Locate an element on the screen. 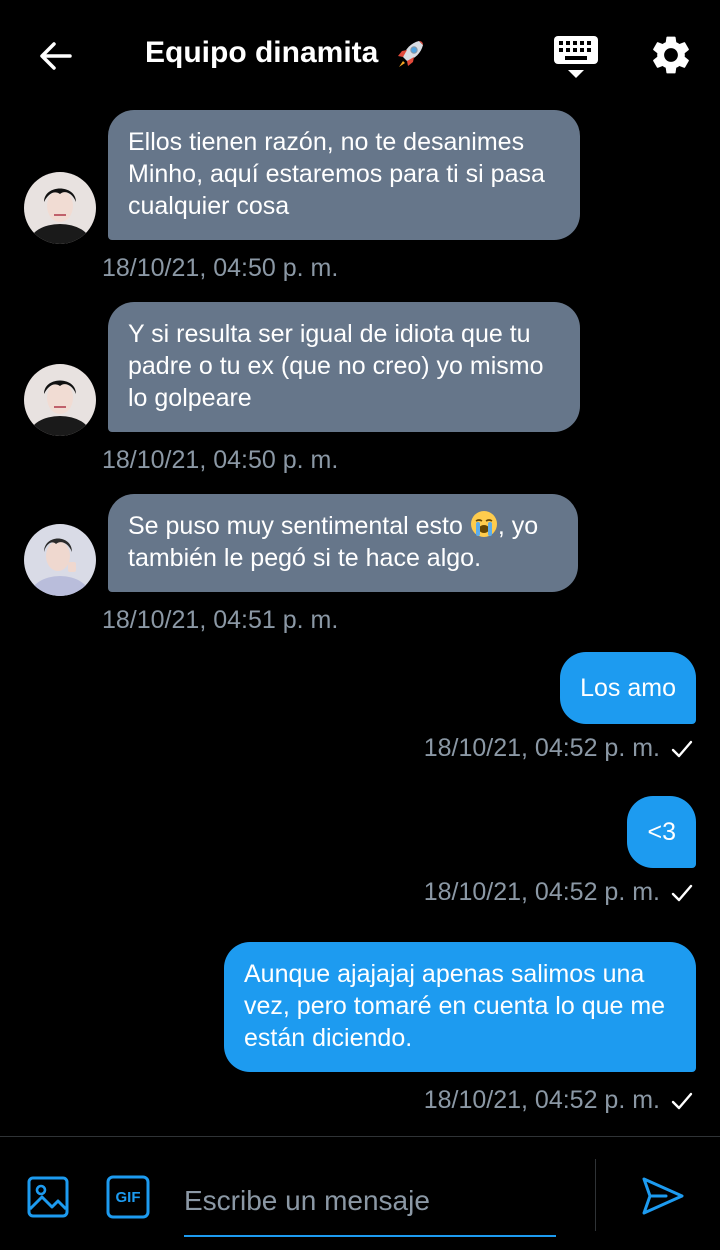 This screenshot has height=1250, width=720. gif-label: GIF is located at coordinates (128, 1197).